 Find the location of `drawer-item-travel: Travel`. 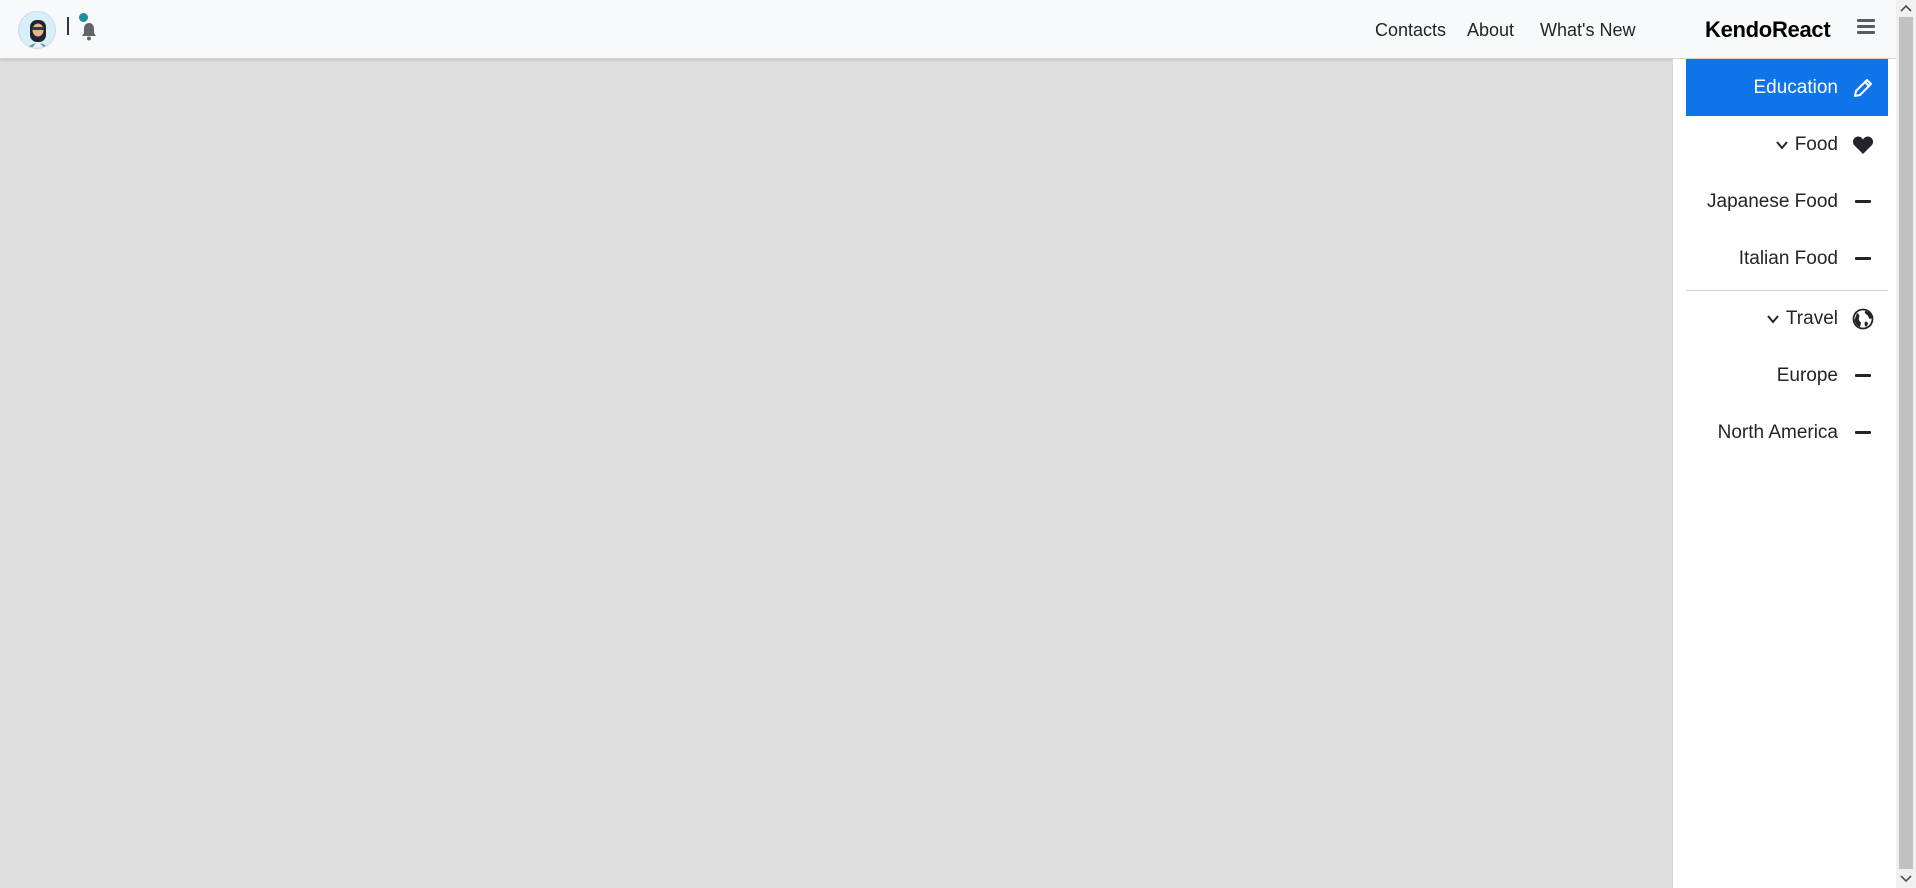

drawer-item-travel: Travel is located at coordinates (1787, 318).